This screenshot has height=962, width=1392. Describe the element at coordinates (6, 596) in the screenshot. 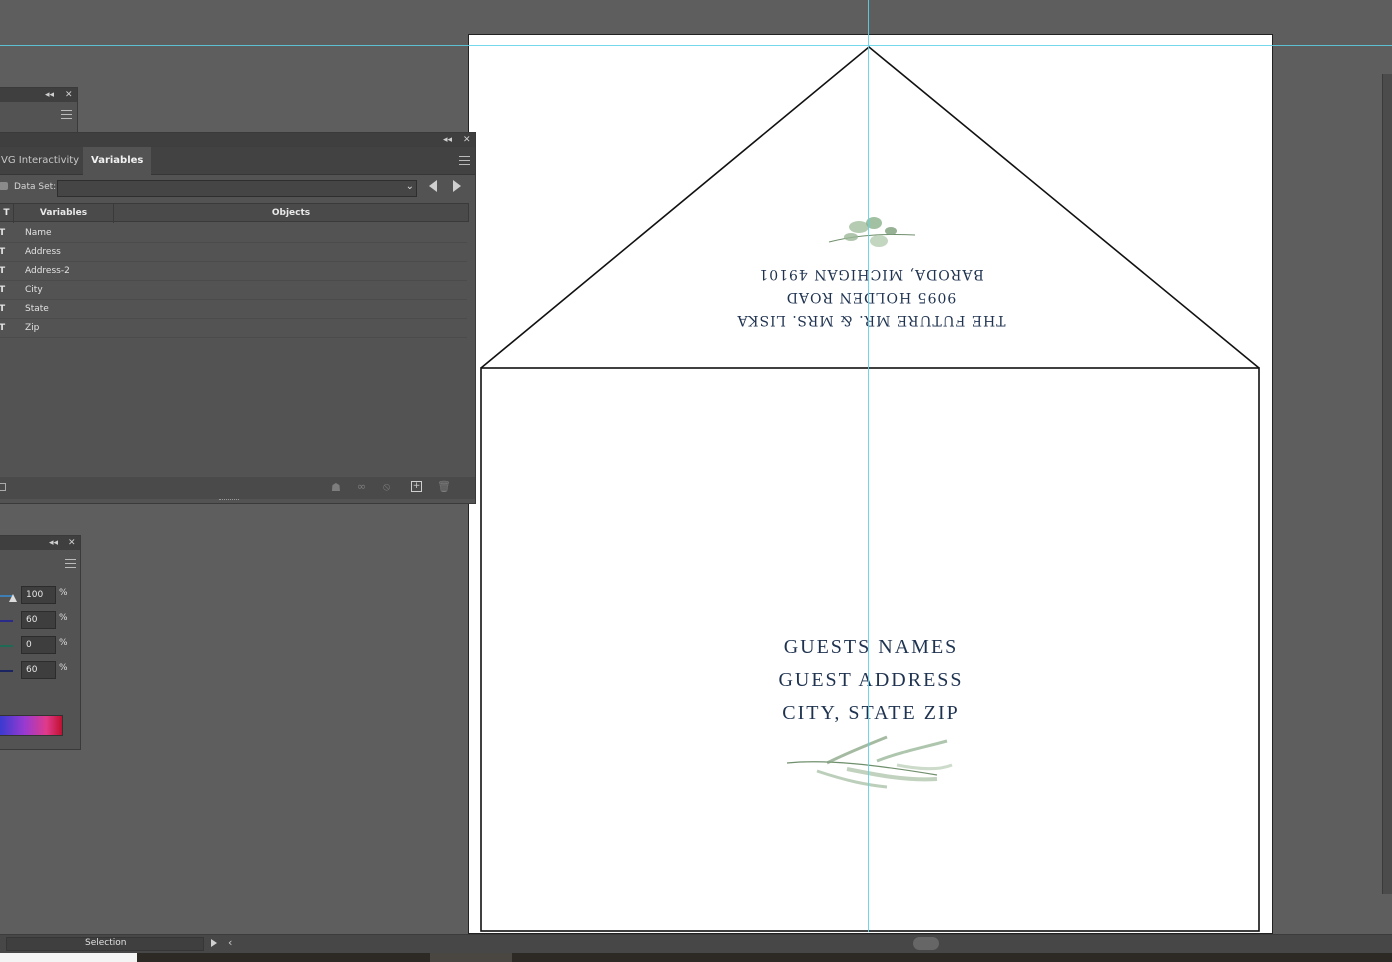

I see `cyan-slider` at that location.